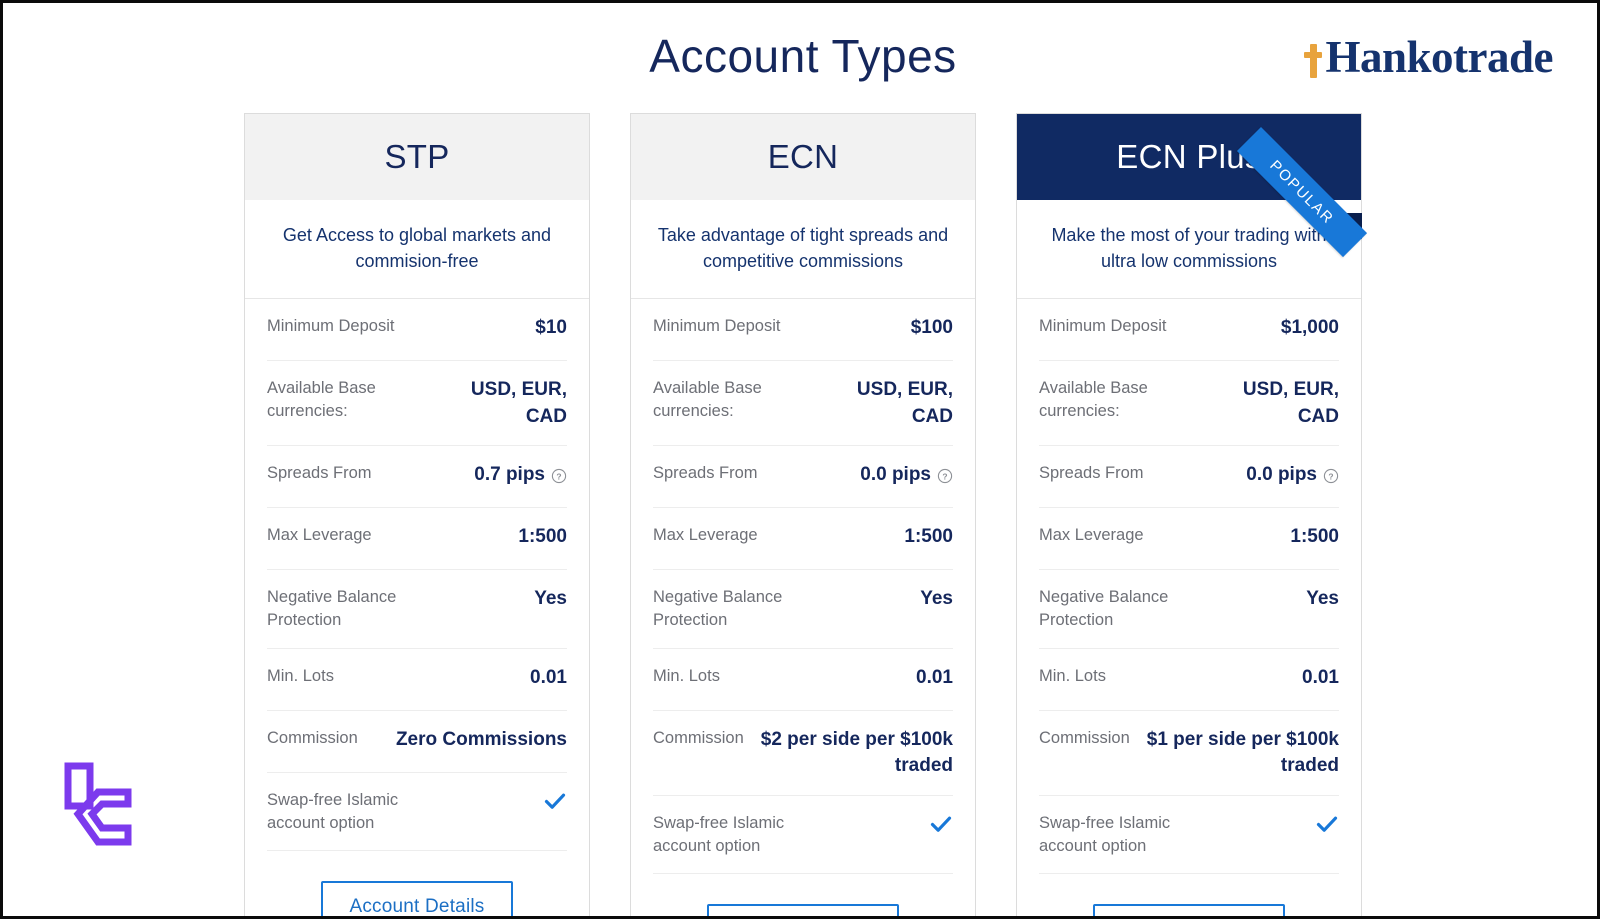 The image size is (1600, 919). I want to click on spec-row-commission: Commission Zero Commissions, so click(417, 742).